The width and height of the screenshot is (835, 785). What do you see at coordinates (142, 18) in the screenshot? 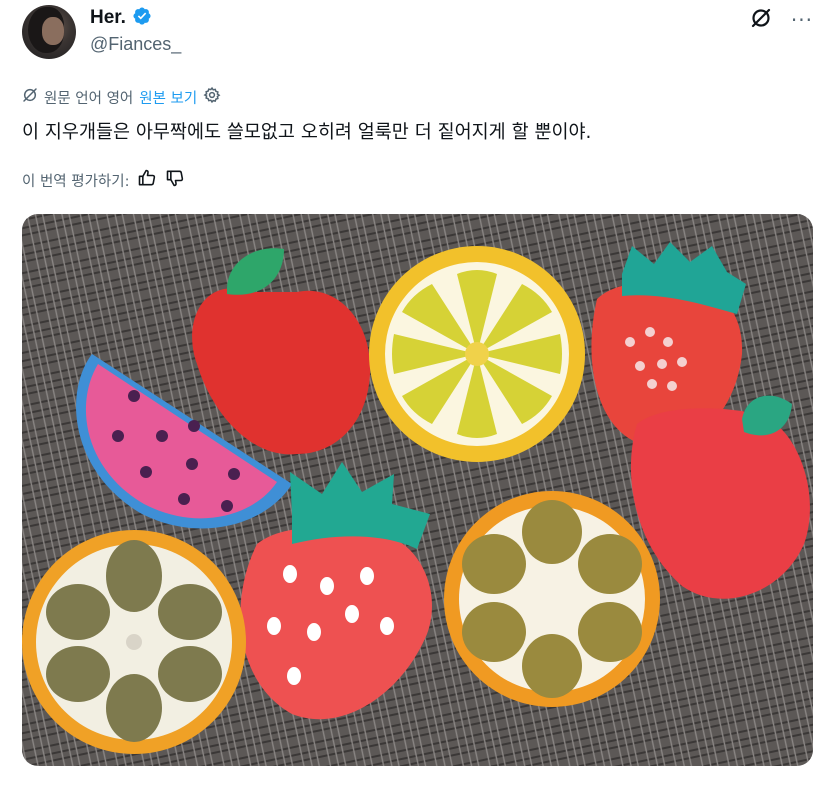
I see `verified-badge-icon` at bounding box center [142, 18].